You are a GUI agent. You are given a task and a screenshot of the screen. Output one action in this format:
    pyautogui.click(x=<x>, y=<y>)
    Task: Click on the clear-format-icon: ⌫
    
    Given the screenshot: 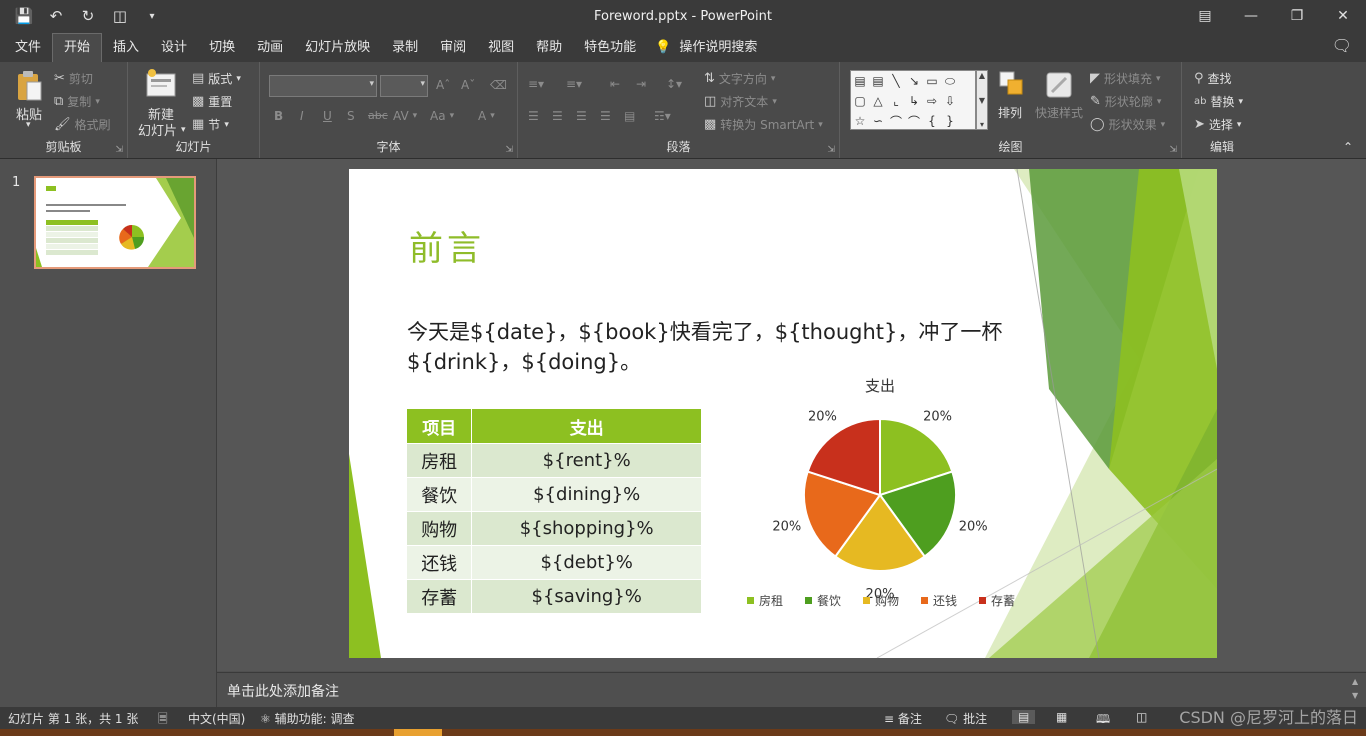 What is the action you would take?
    pyautogui.click(x=498, y=85)
    